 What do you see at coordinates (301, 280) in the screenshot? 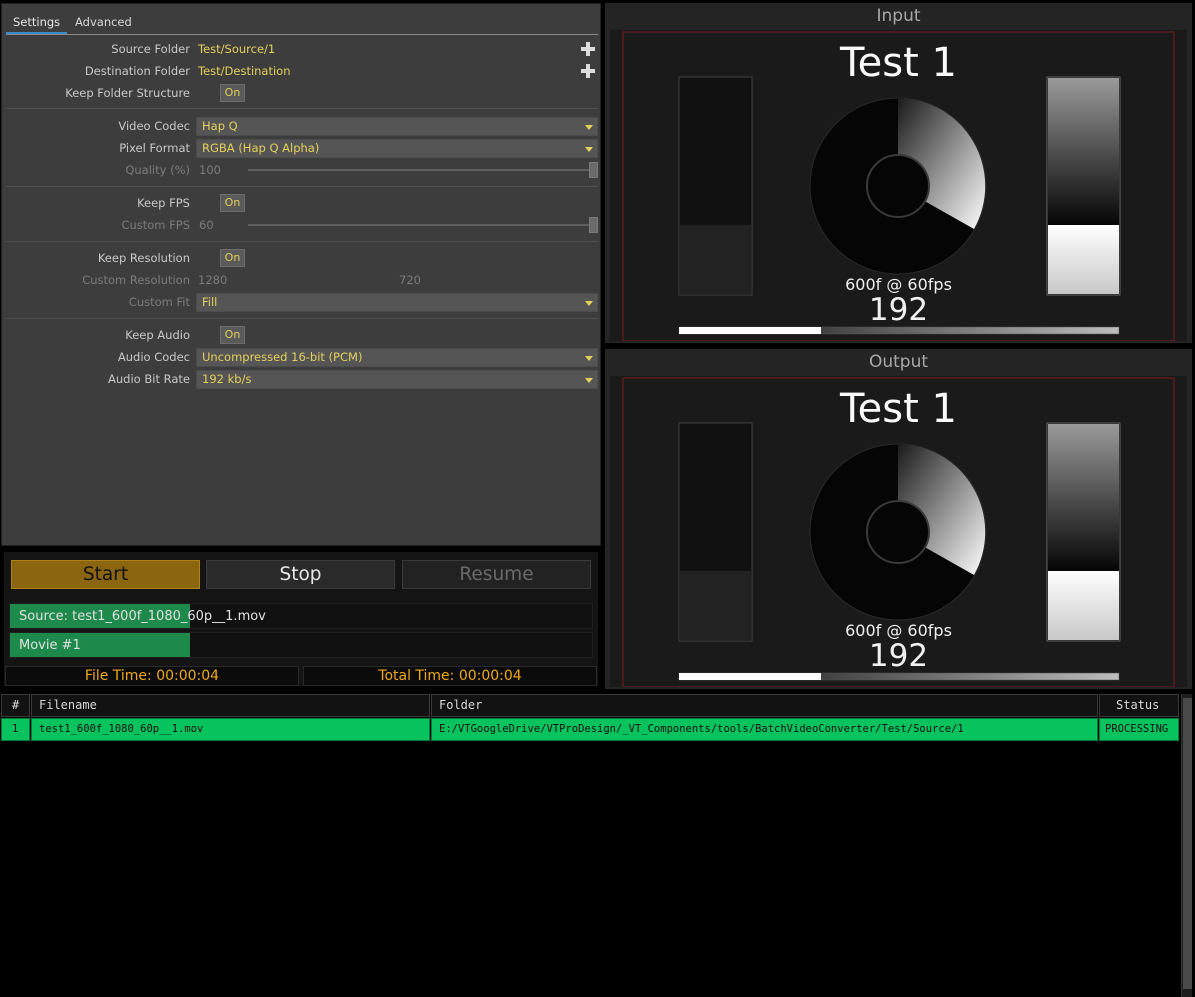
I see `custom-resolution-row: Custom Resolution 1280 720` at bounding box center [301, 280].